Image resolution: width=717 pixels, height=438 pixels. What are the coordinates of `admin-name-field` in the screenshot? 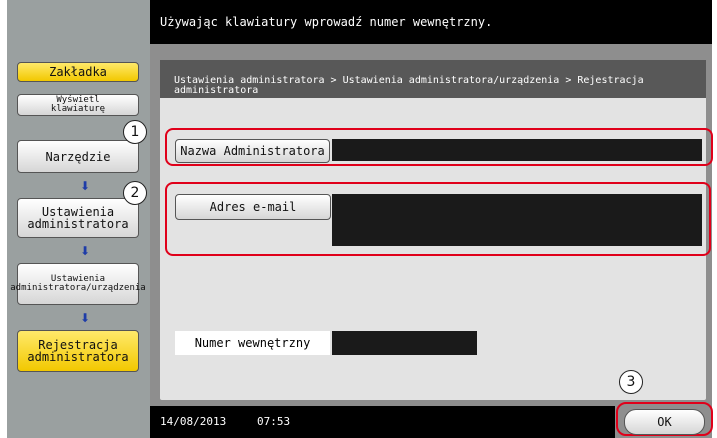 It's located at (517, 150).